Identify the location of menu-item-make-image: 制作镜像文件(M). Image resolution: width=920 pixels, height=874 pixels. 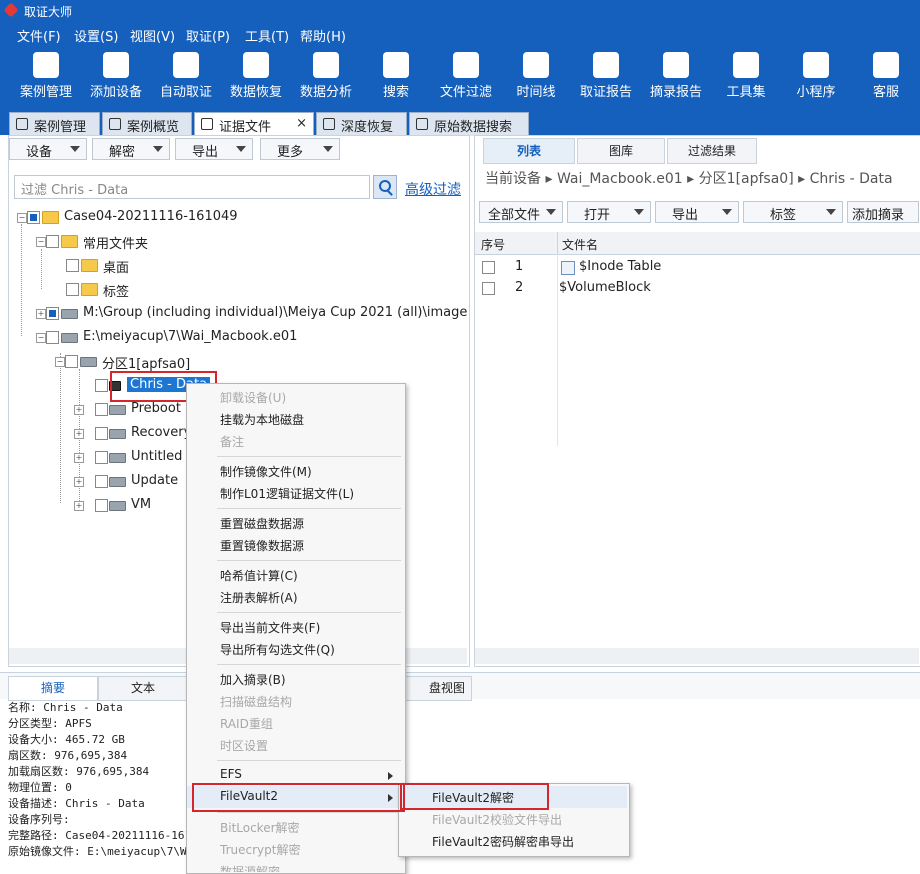
(295, 471).